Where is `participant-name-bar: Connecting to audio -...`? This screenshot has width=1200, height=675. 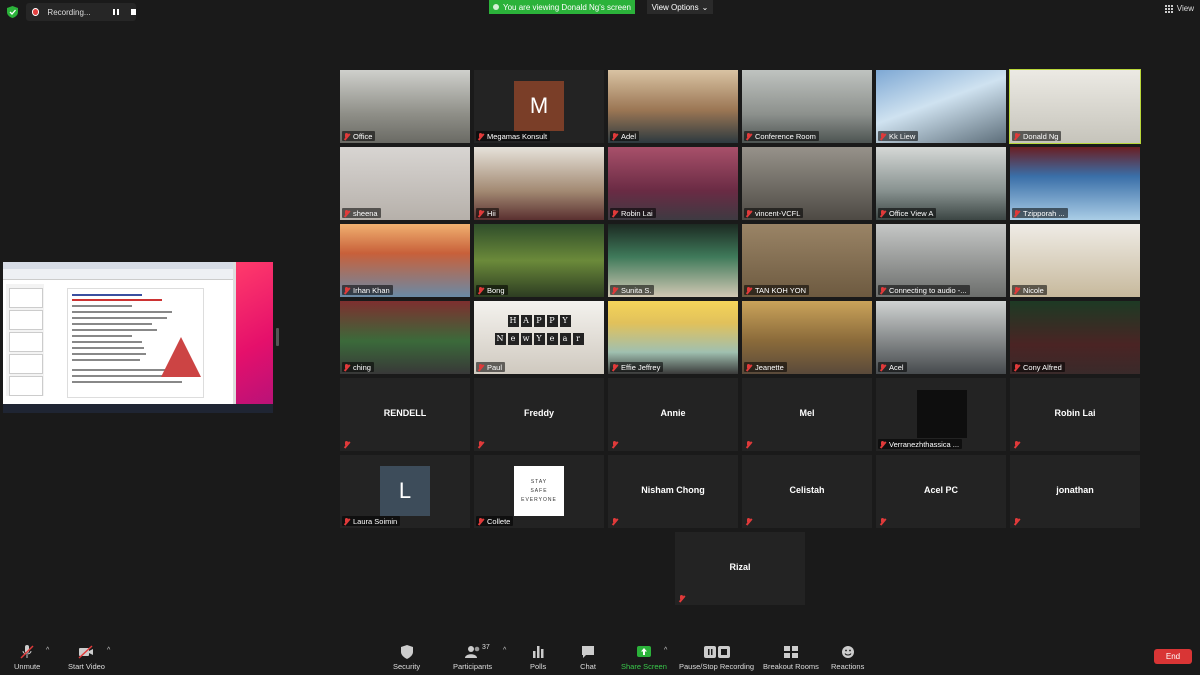 participant-name-bar: Connecting to audio -... is located at coordinates (924, 290).